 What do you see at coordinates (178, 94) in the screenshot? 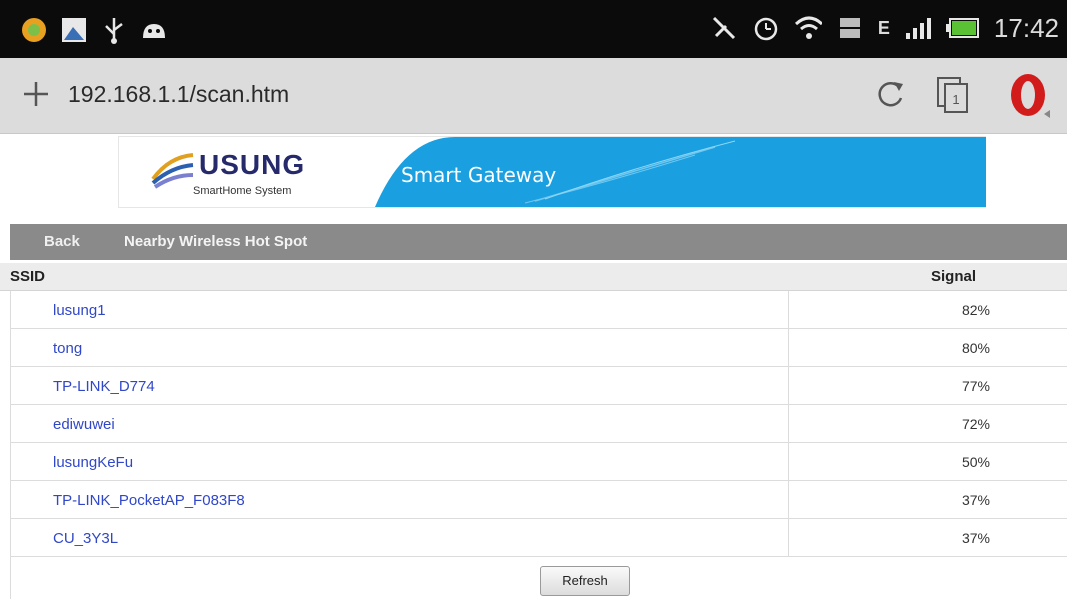
I see `url-text: 192.168.1.1/scan.htm` at bounding box center [178, 94].